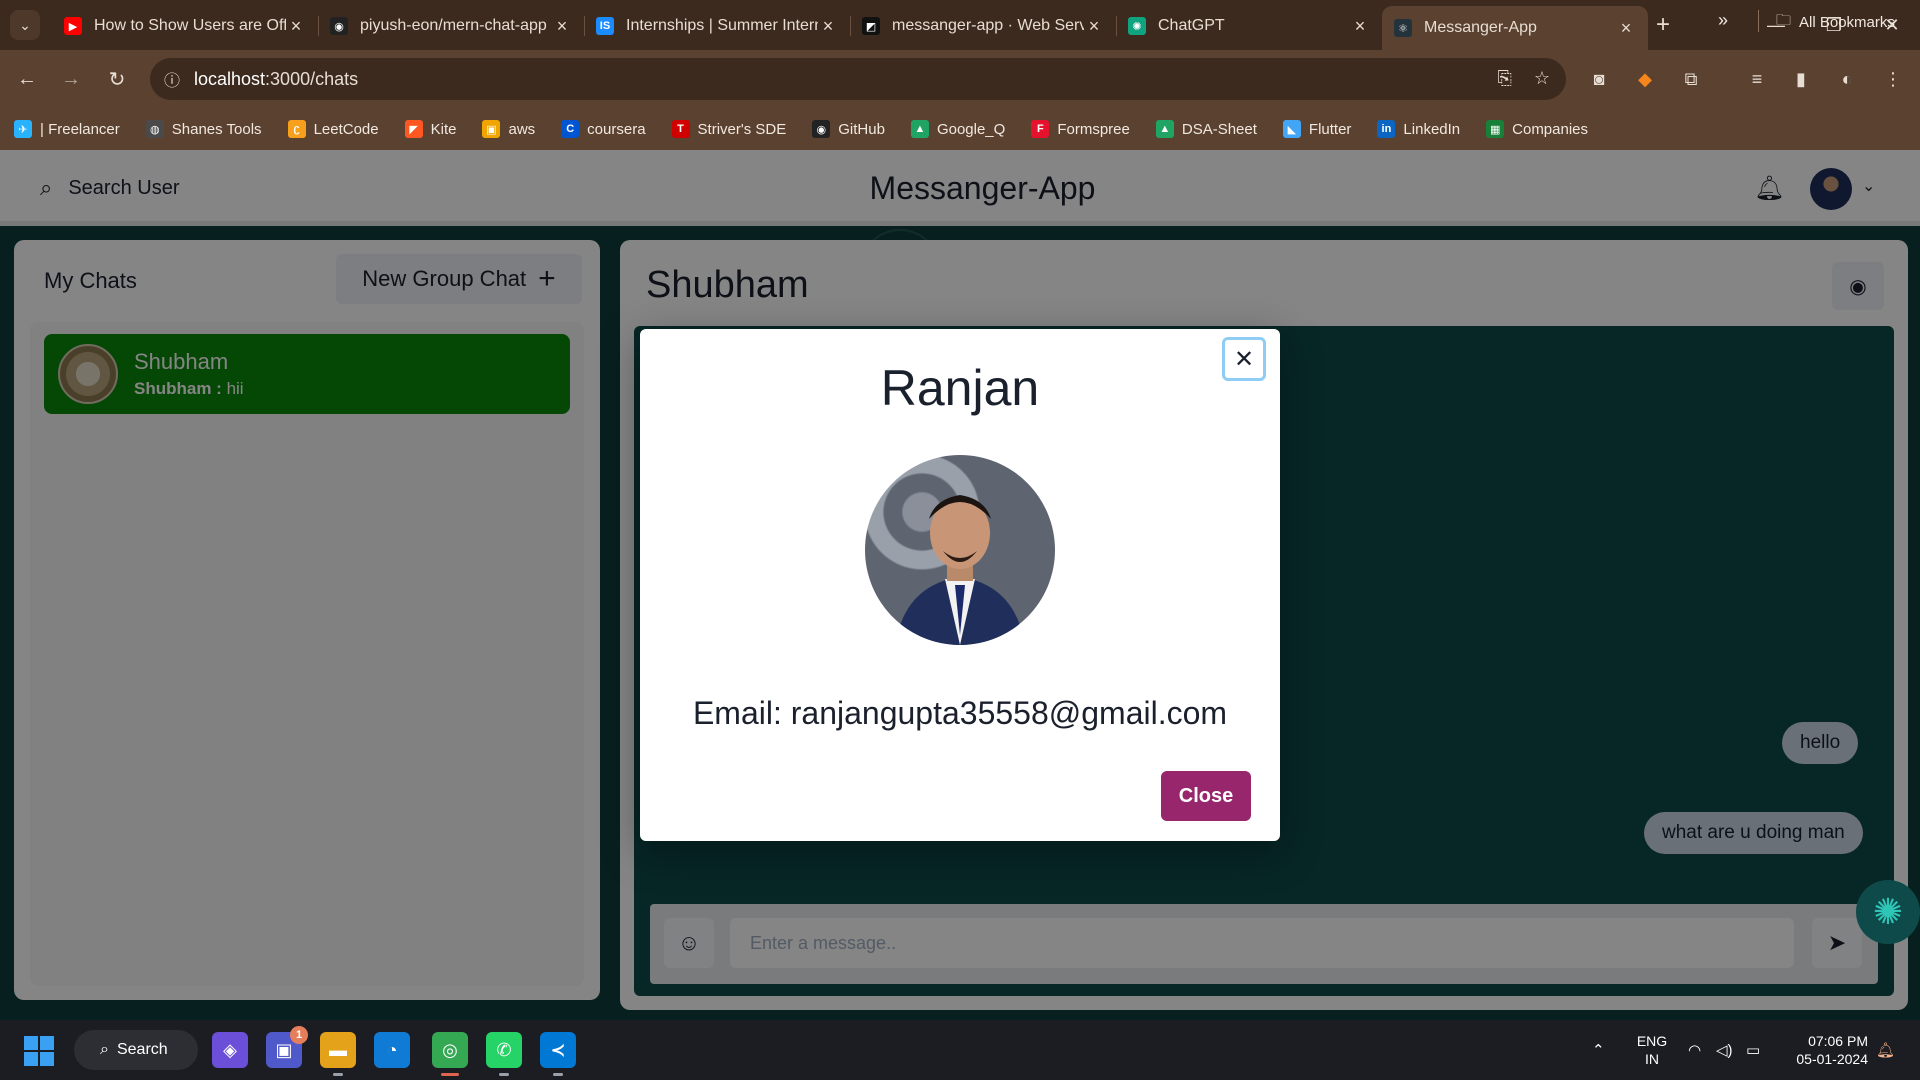 Image resolution: width=1920 pixels, height=1080 pixels. Describe the element at coordinates (1757, 79) in the screenshot. I see `media-controls-icon: ≡` at that location.